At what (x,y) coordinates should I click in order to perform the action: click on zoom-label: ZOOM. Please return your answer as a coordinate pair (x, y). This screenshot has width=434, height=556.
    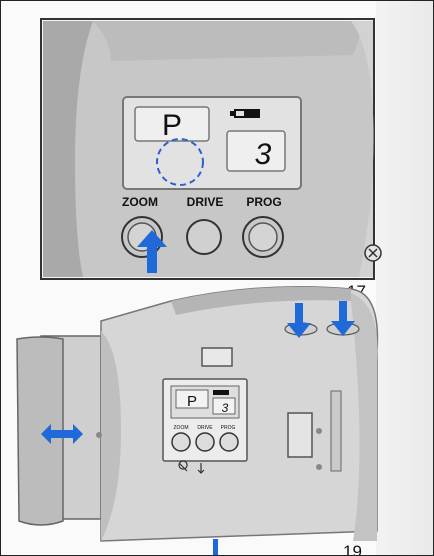
    Looking at the image, I should click on (140, 202).